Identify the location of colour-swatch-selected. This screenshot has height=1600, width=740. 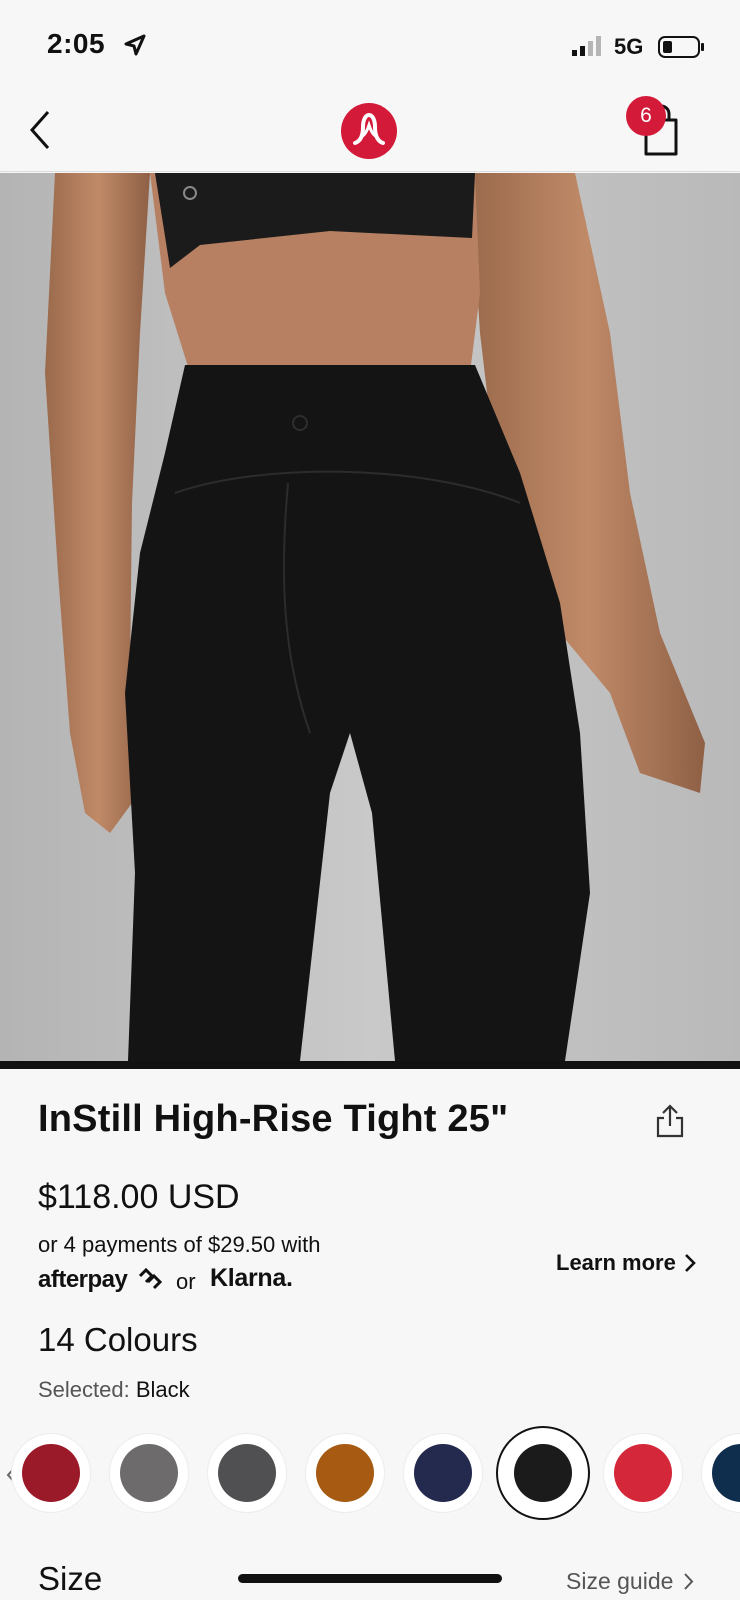
(543, 1473).